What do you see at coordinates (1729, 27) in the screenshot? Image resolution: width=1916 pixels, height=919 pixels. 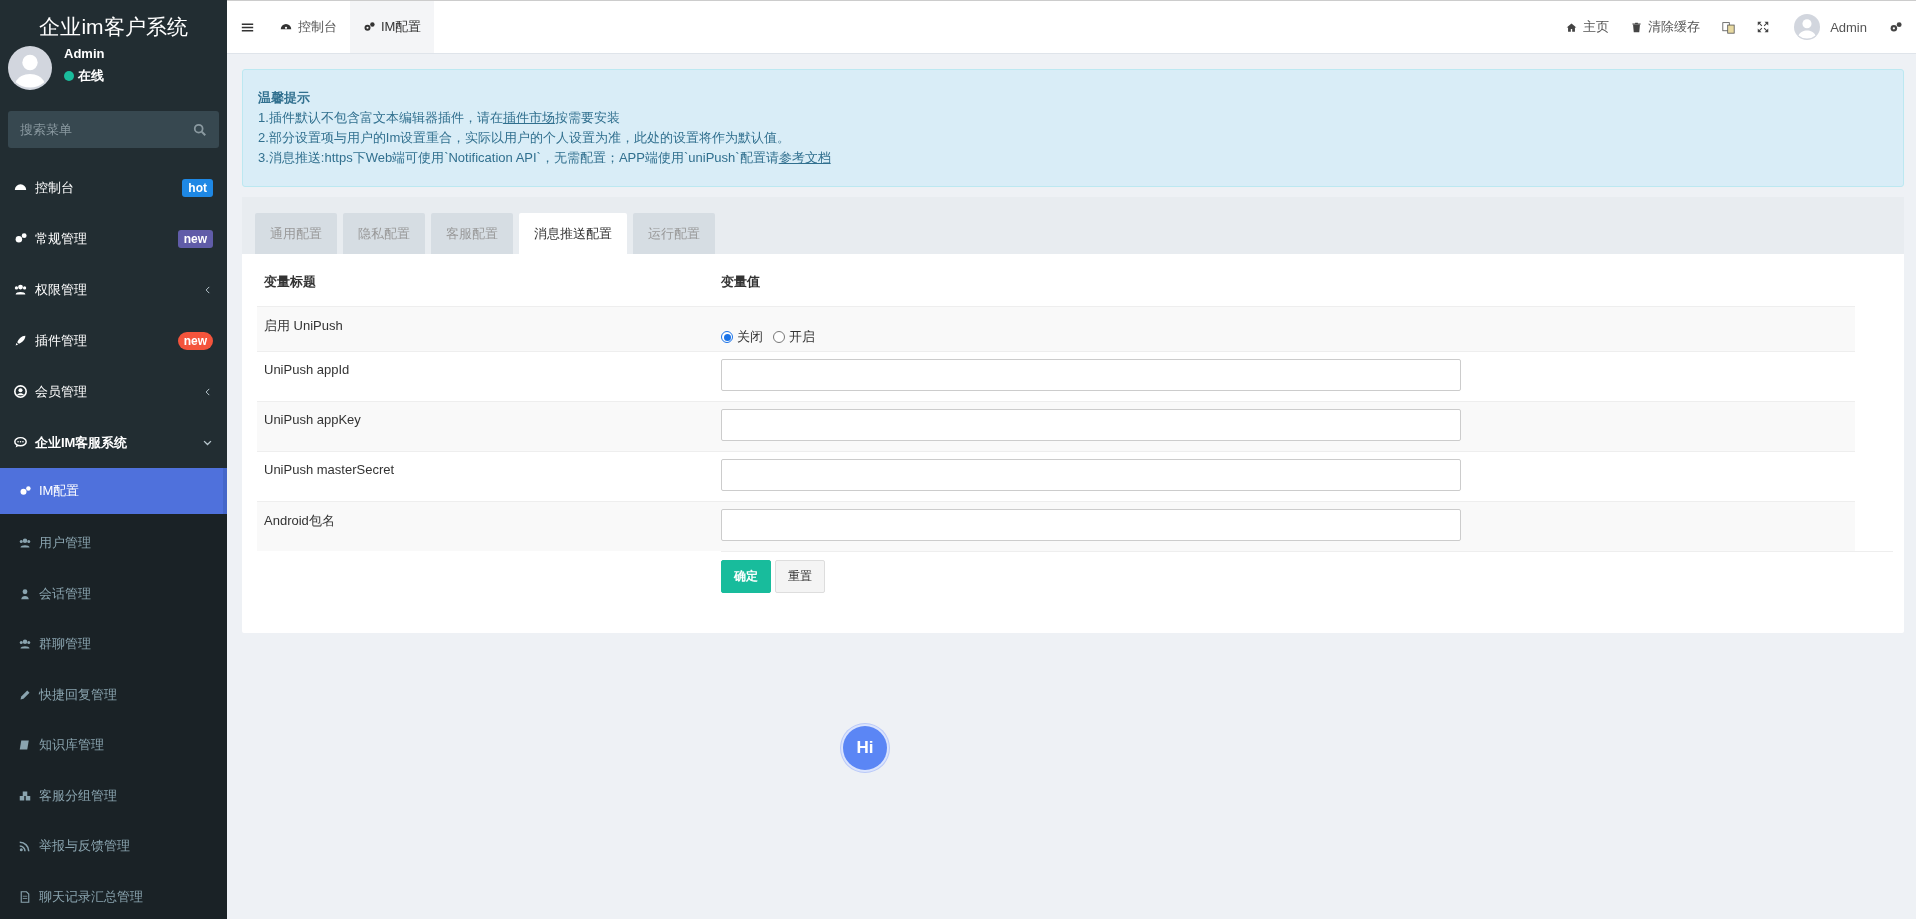 I see `translate-icon` at bounding box center [1729, 27].